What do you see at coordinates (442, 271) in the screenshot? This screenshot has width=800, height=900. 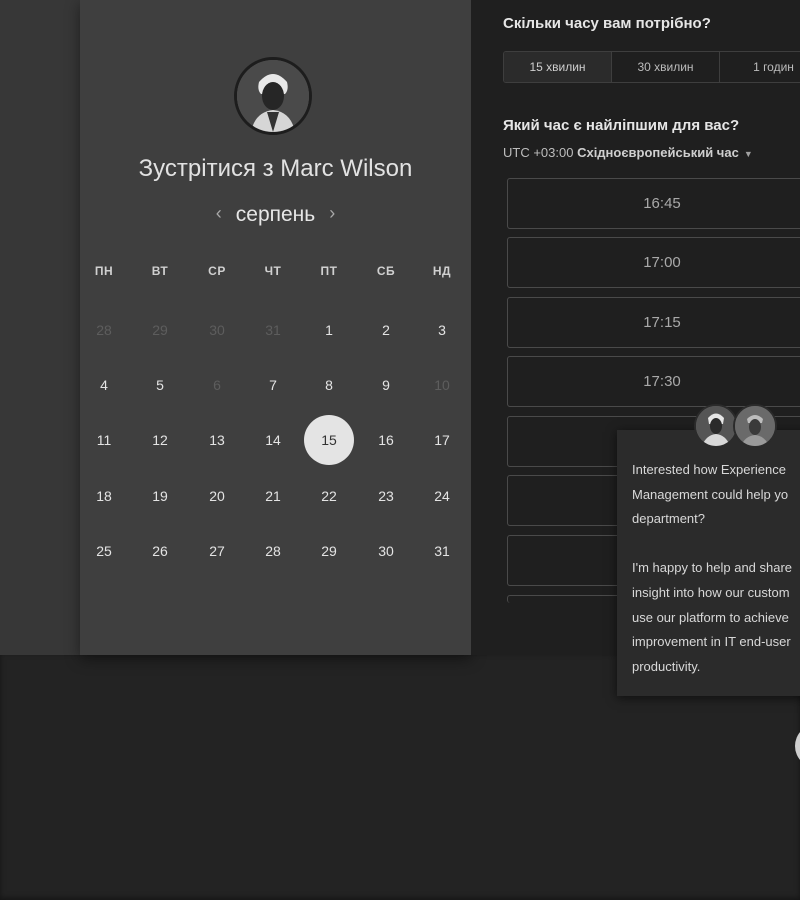 I see `weekday-label: НД` at bounding box center [442, 271].